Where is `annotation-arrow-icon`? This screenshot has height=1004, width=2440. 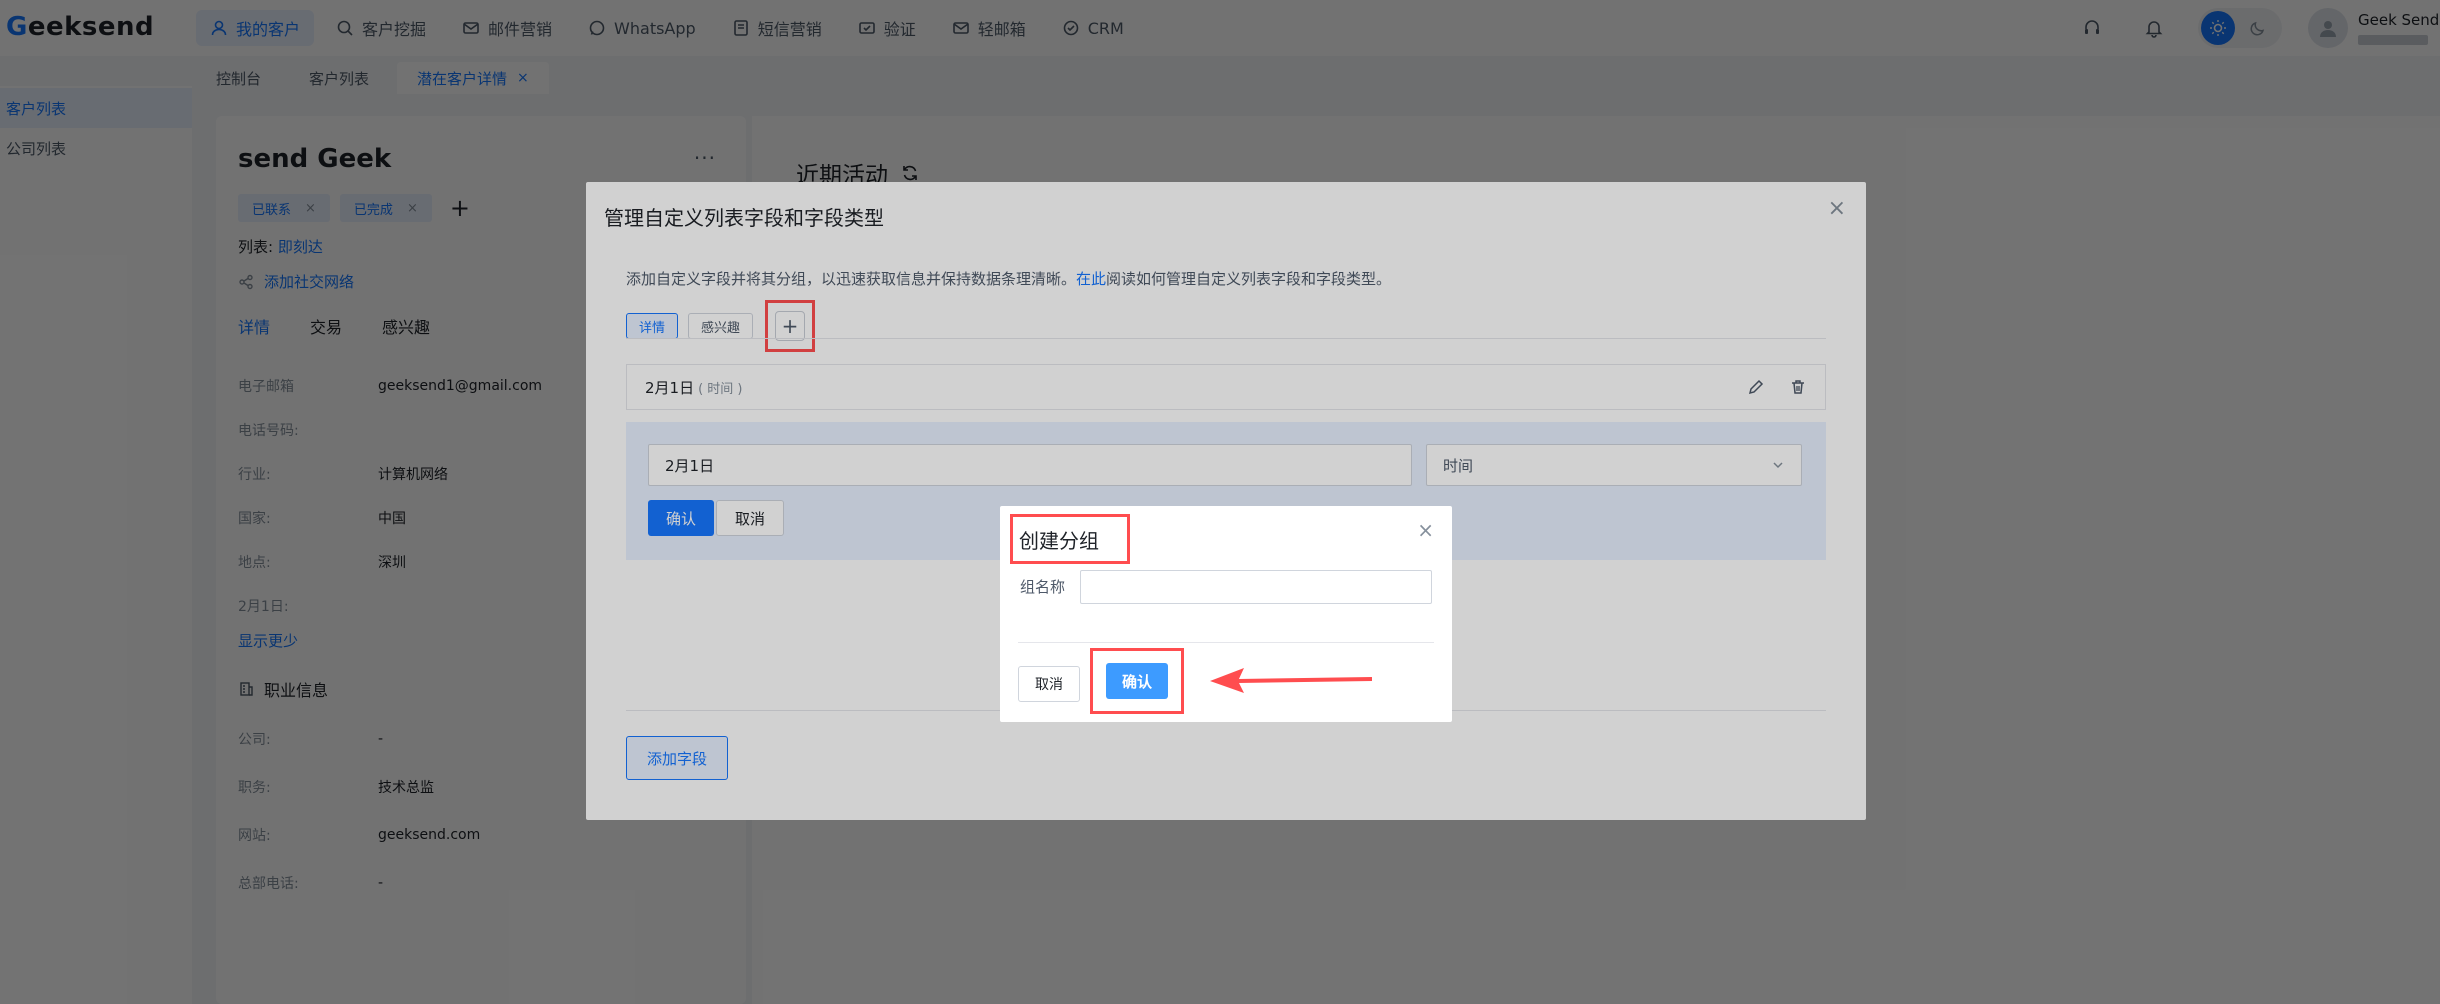
annotation-arrow-icon is located at coordinates (1291, 680).